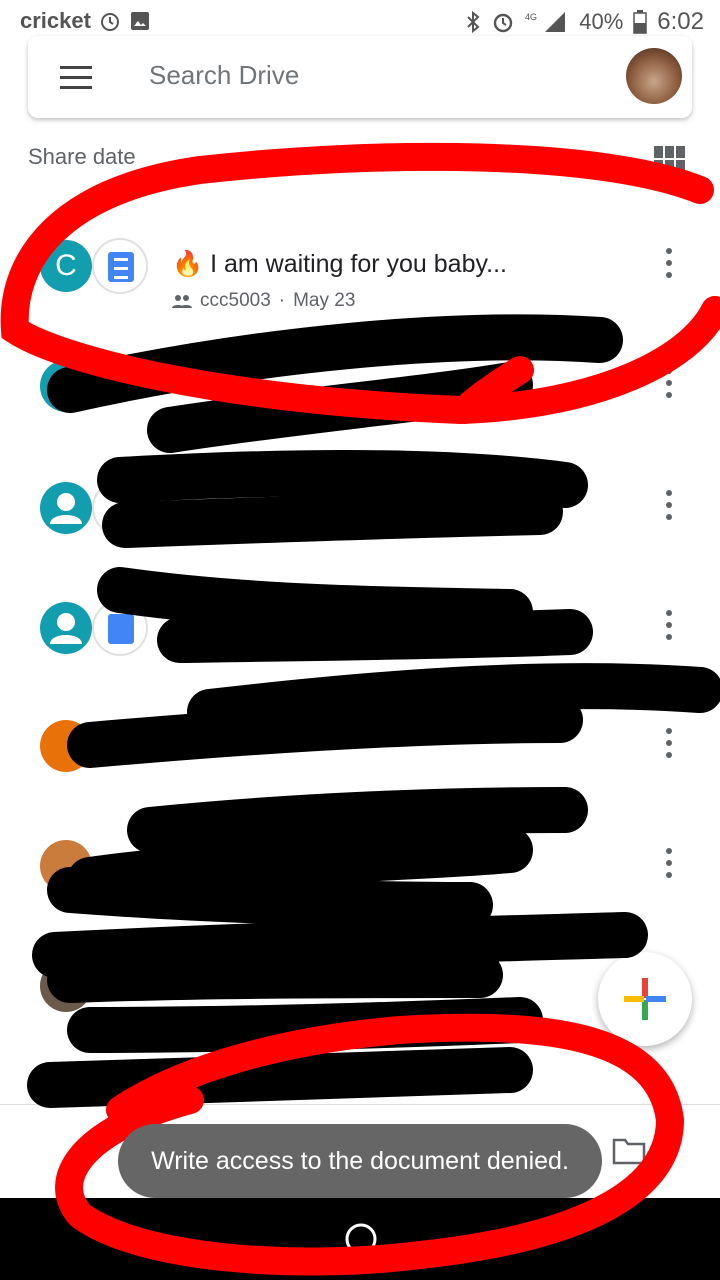 This screenshot has width=720, height=1280. Describe the element at coordinates (670, 159) in the screenshot. I see `grid-view-icon` at that location.